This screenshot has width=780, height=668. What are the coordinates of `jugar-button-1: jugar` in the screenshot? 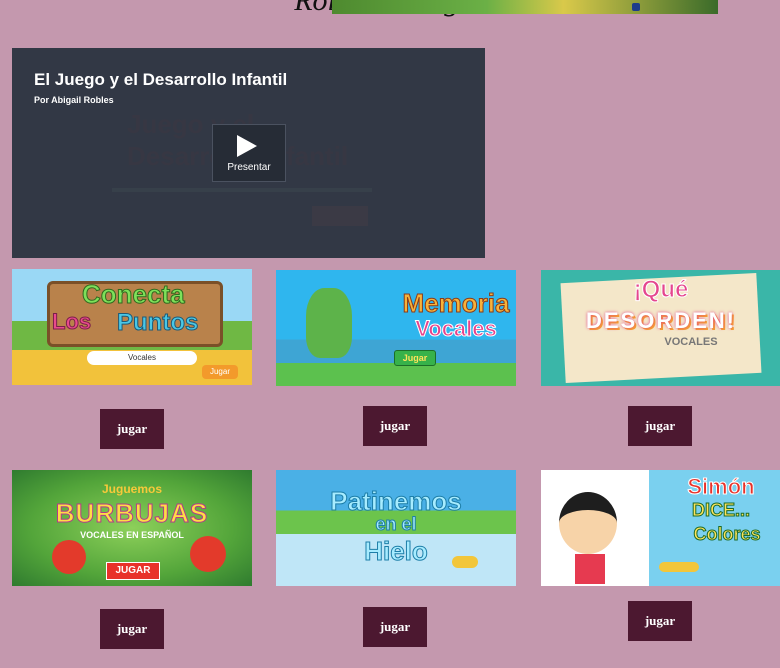 It's located at (132, 429).